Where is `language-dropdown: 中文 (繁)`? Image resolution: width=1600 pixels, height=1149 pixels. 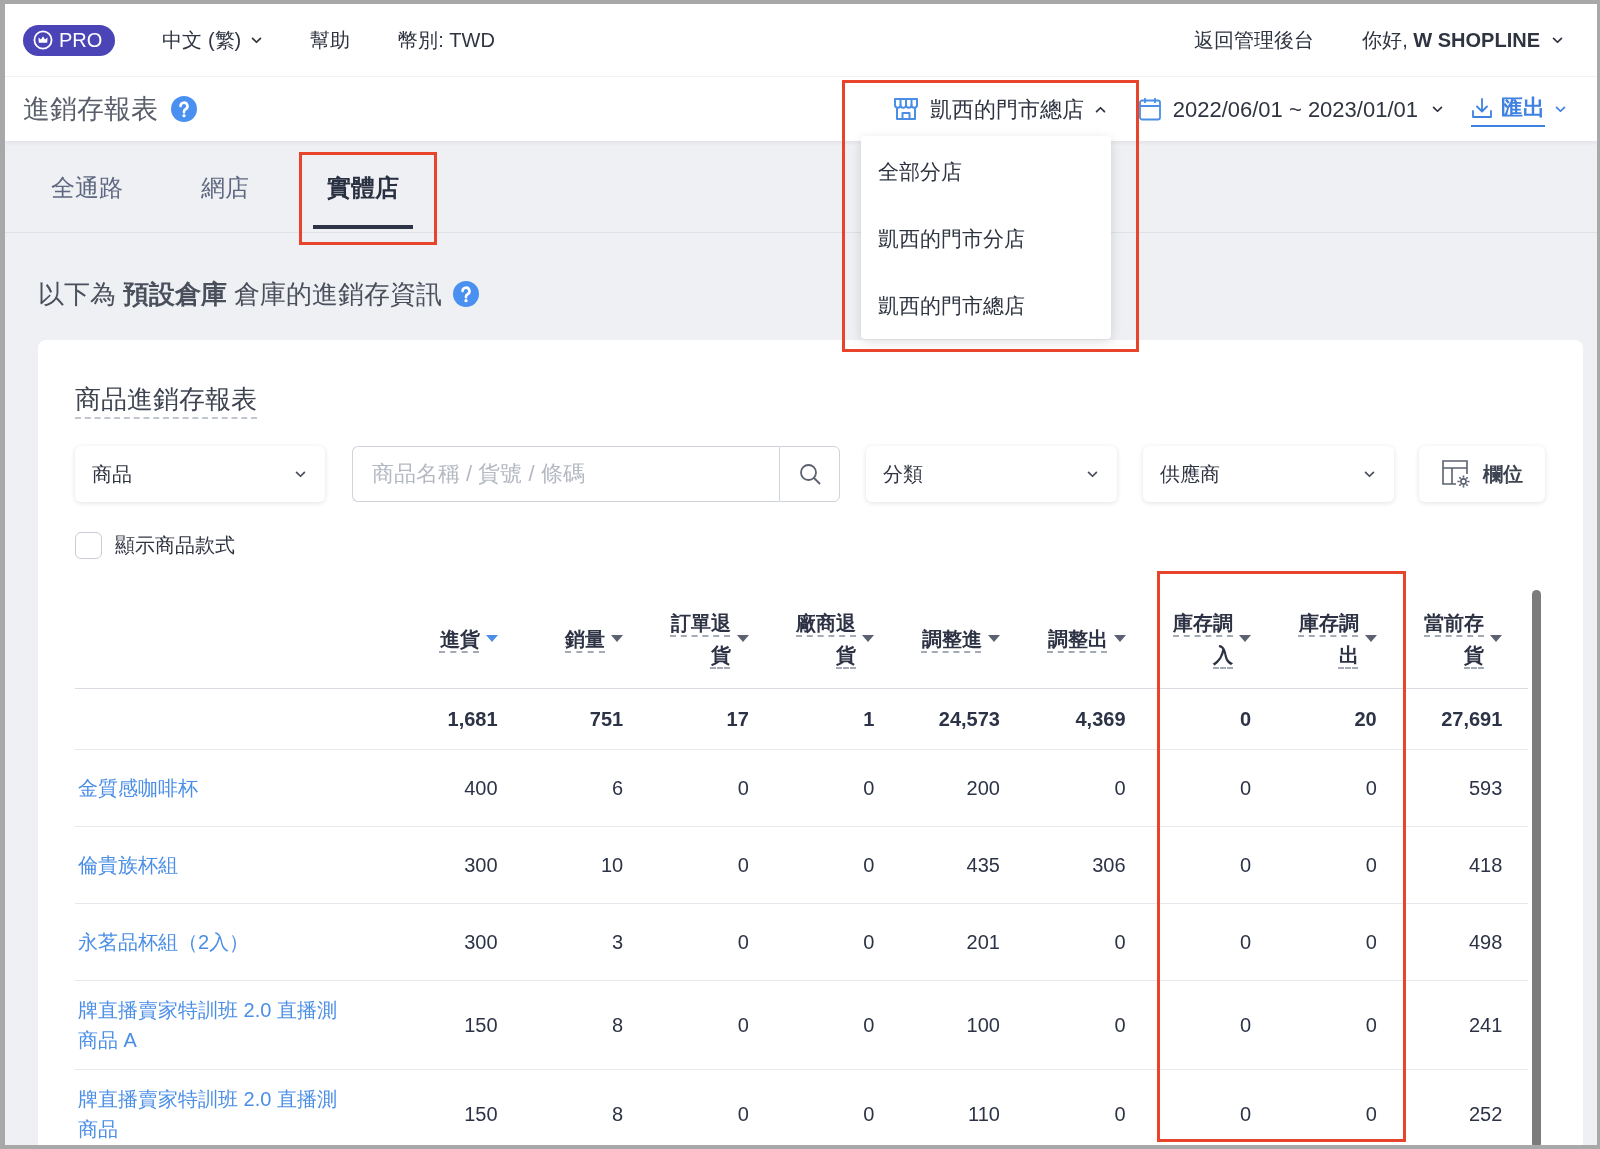 language-dropdown: 中文 (繁) is located at coordinates (212, 40).